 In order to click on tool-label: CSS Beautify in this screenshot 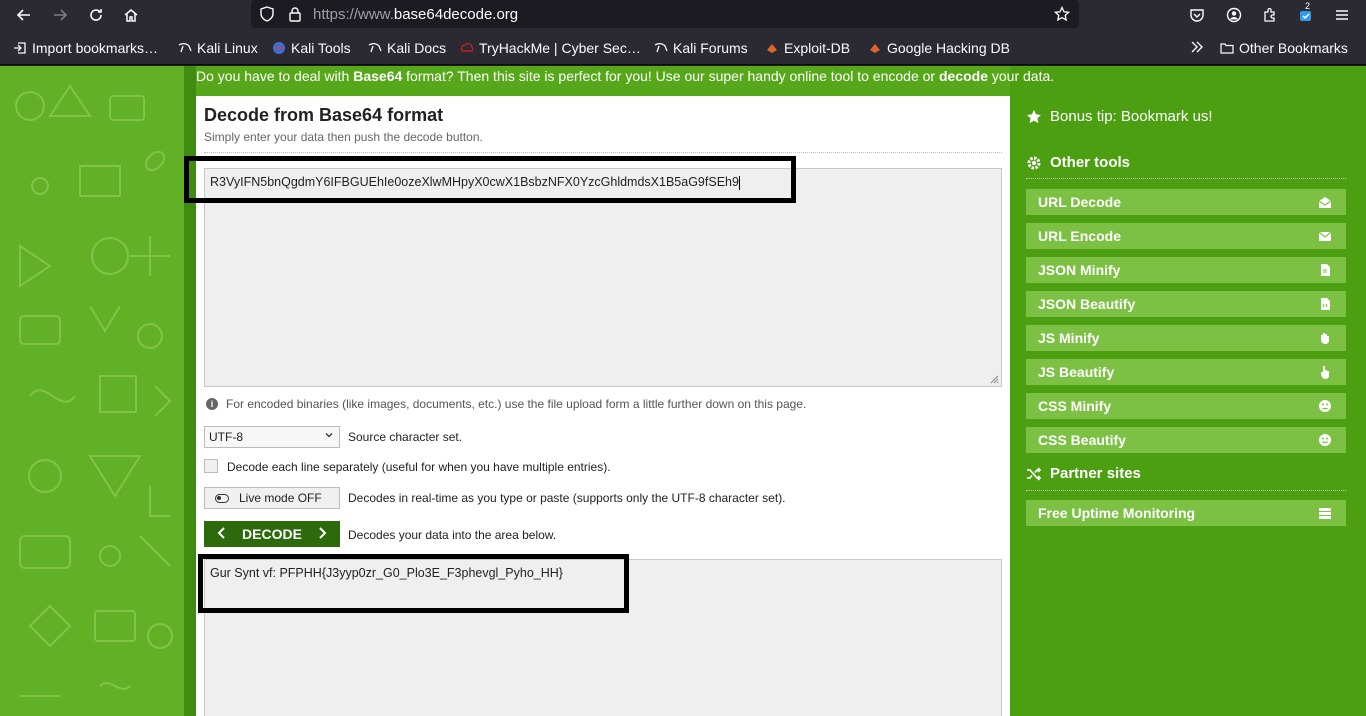, I will do `click(1082, 440)`.